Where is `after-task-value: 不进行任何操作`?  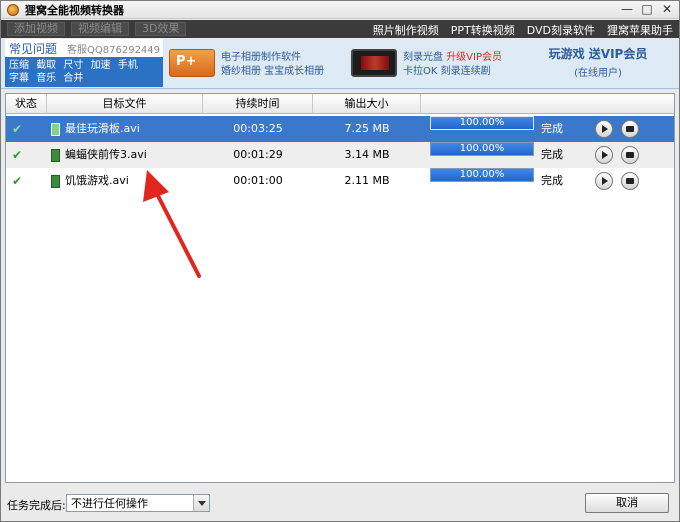 after-task-value: 不进行任何操作 is located at coordinates (109, 503).